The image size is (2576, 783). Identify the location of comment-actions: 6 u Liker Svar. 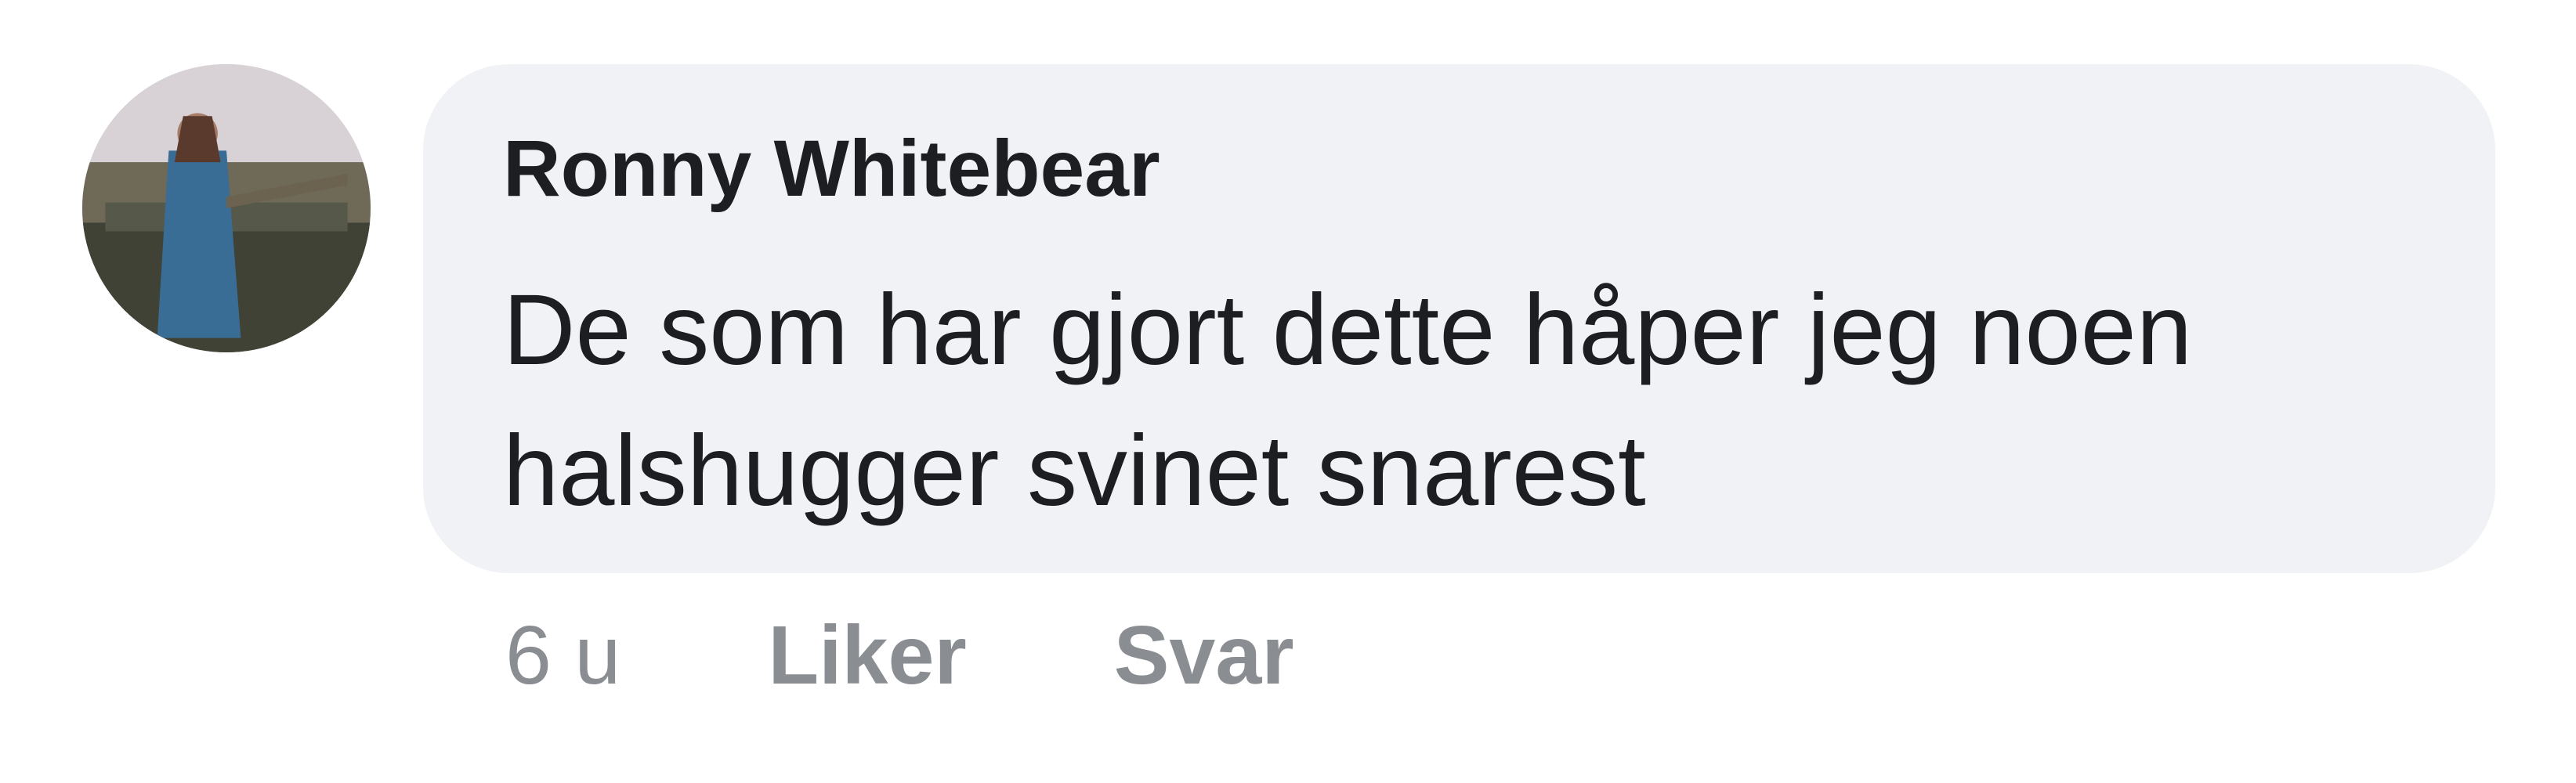
(899, 655).